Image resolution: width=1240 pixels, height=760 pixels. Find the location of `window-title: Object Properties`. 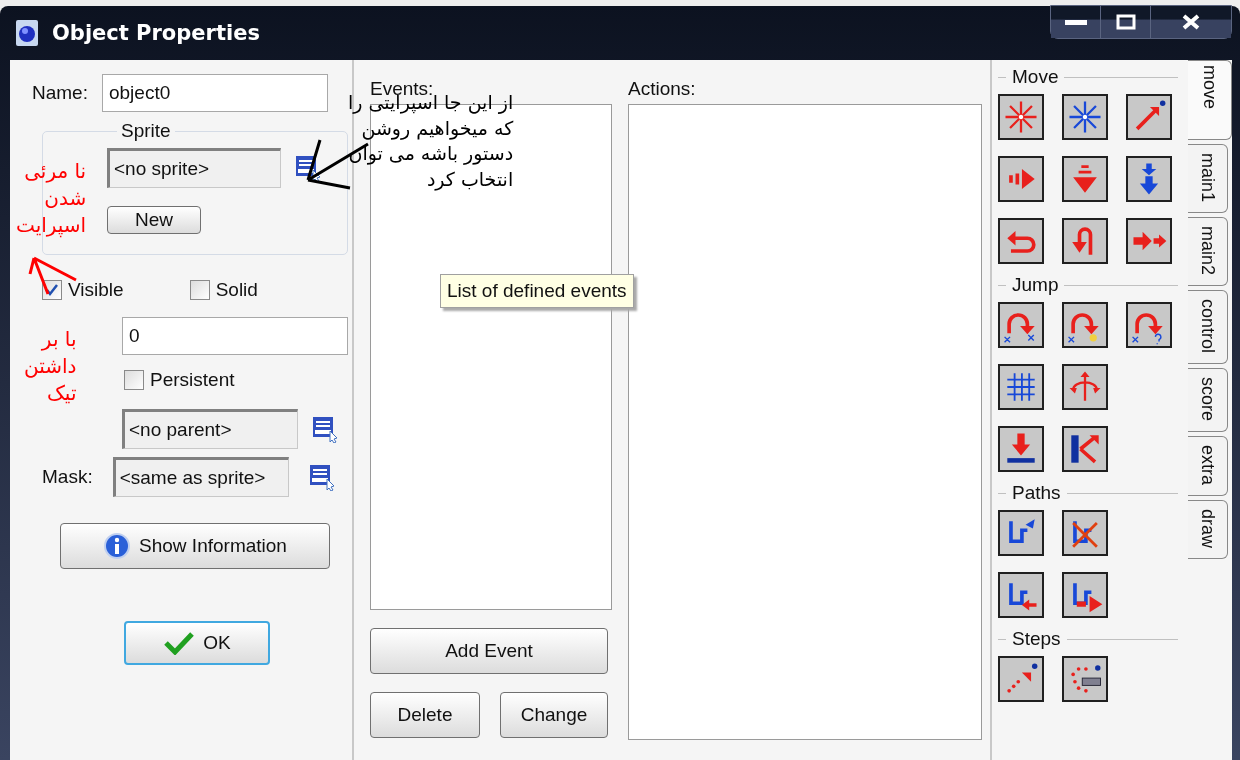

window-title: Object Properties is located at coordinates (156, 33).